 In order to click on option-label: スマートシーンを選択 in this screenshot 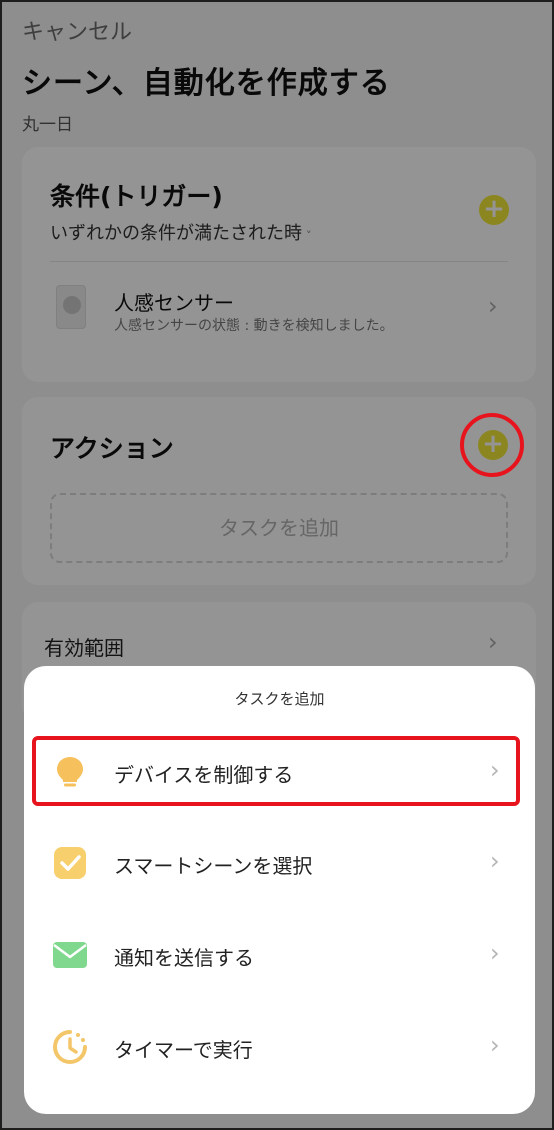, I will do `click(213, 866)`.